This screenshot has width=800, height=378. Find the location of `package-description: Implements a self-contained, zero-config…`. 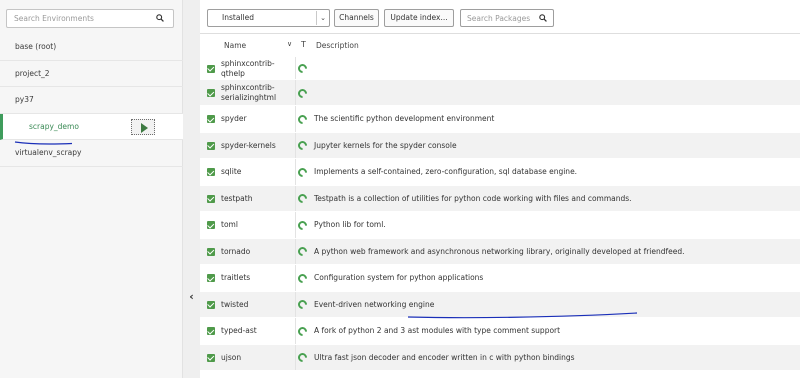

package-description: Implements a self-contained, zero-config… is located at coordinates (446, 172).